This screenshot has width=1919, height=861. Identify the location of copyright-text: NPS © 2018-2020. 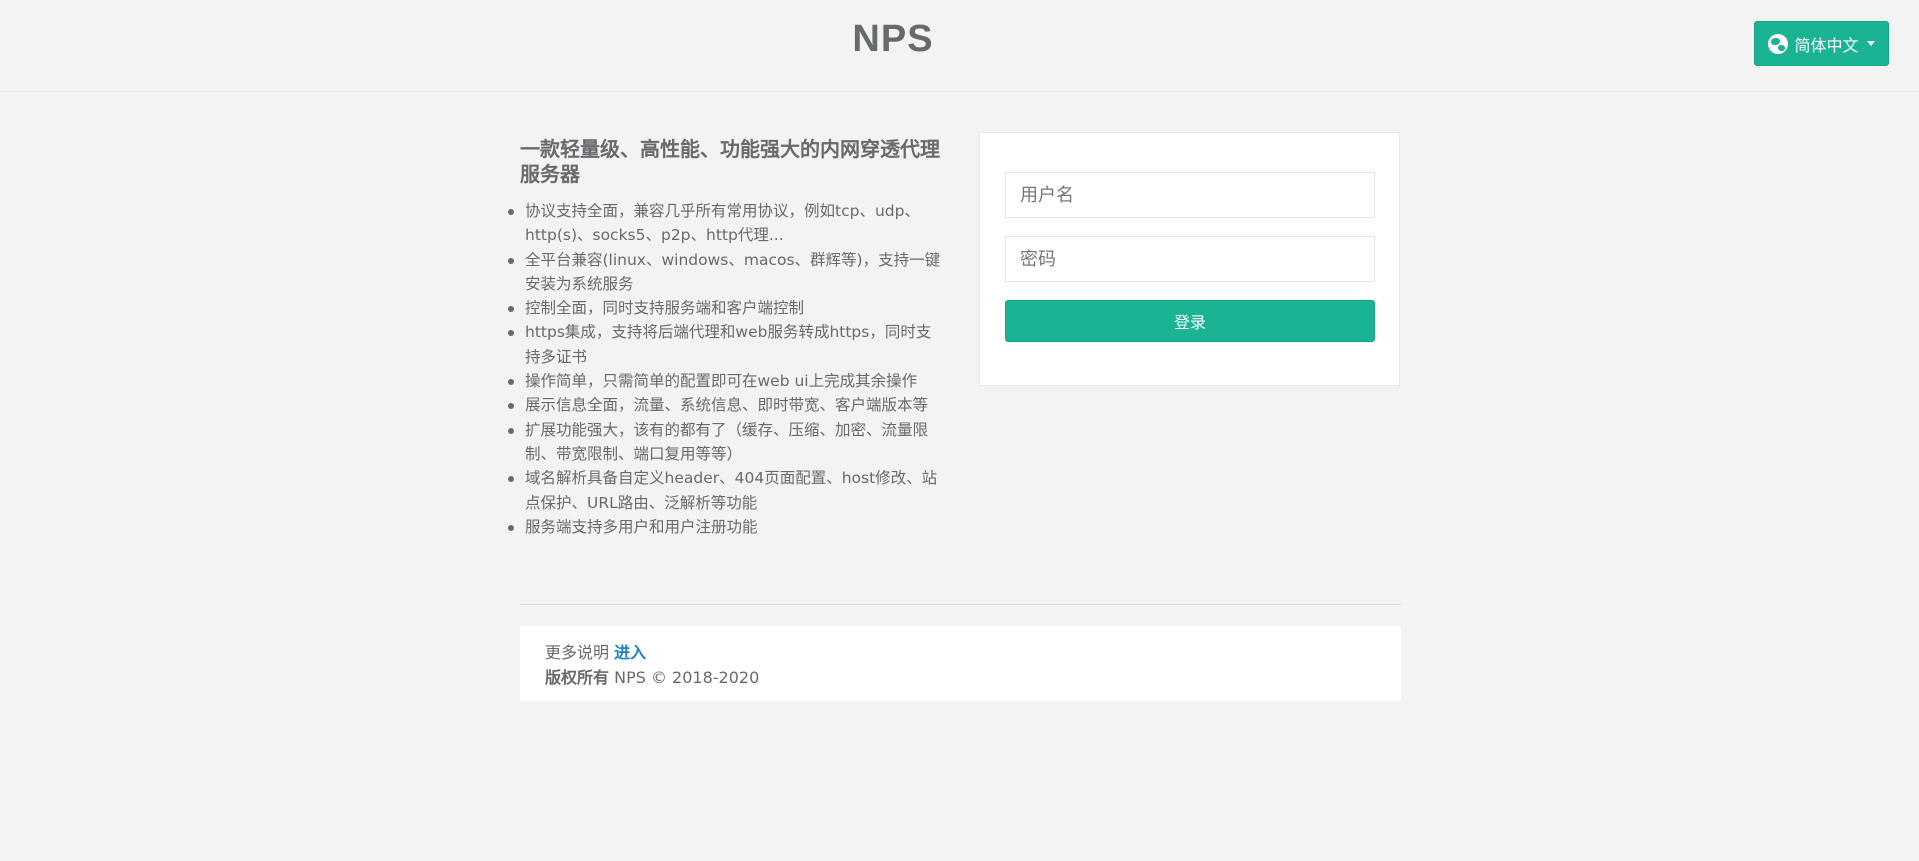
(687, 677).